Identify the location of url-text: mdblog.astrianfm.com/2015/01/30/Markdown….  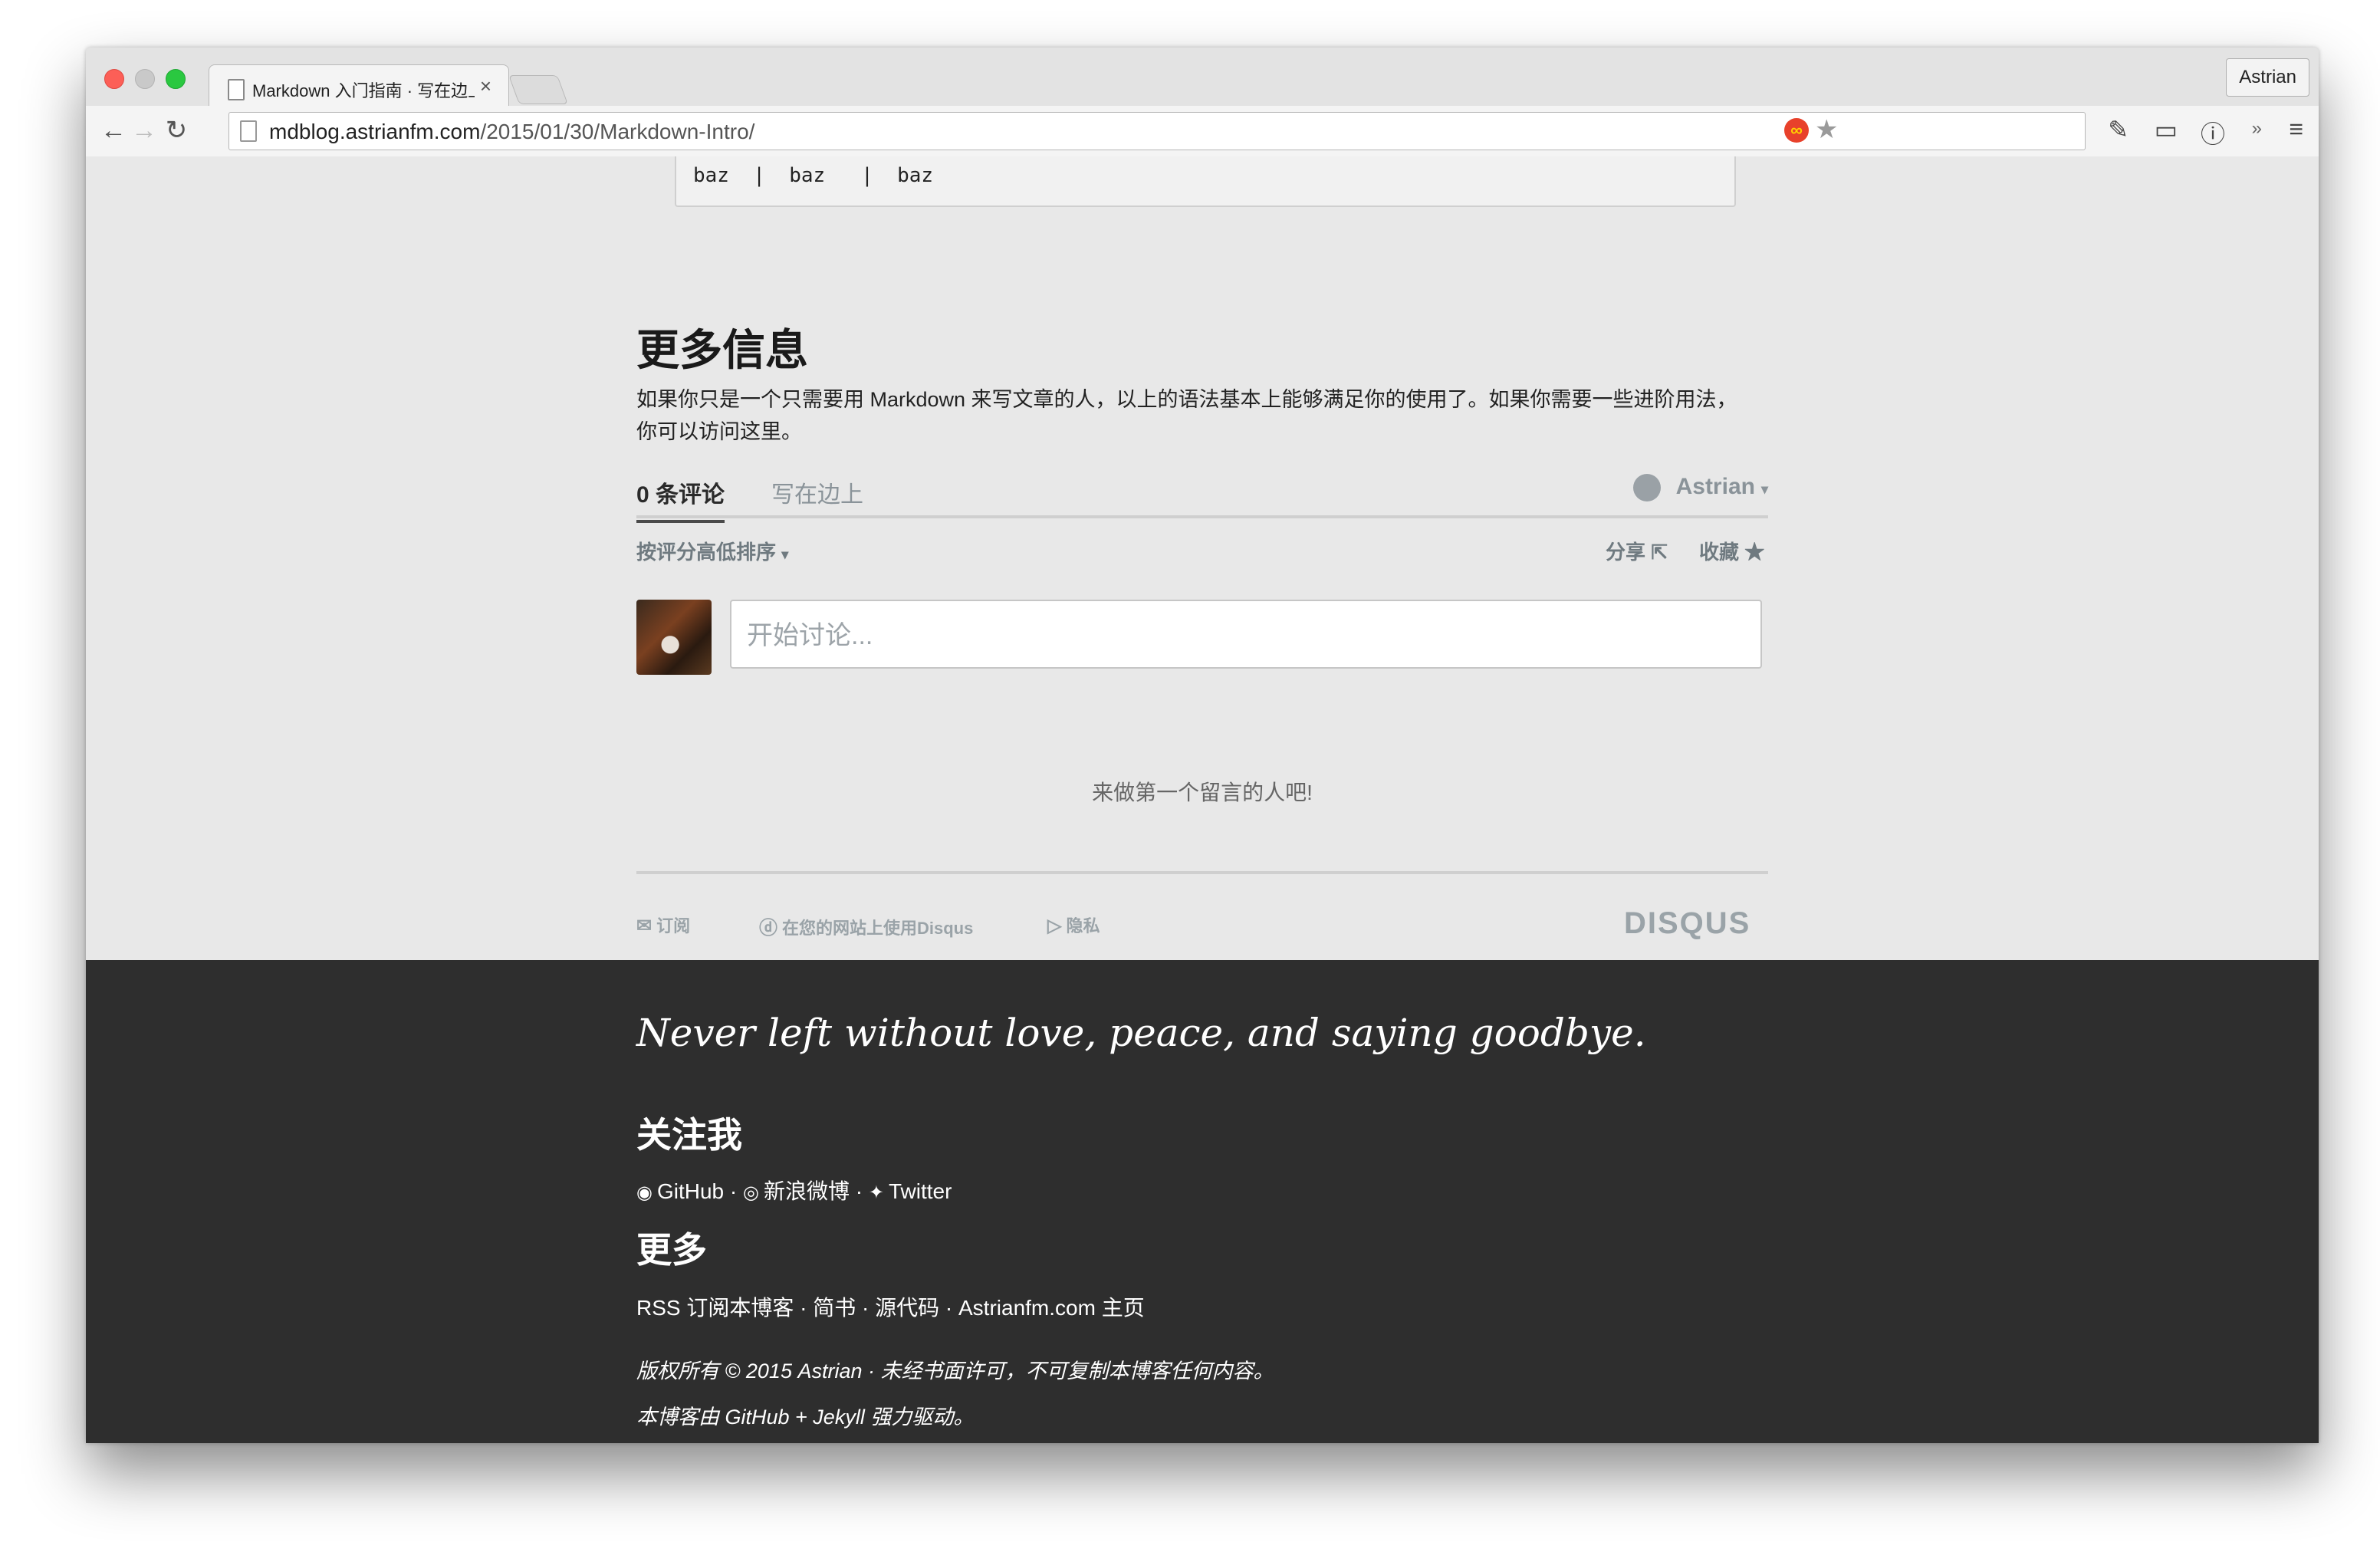
(511, 132).